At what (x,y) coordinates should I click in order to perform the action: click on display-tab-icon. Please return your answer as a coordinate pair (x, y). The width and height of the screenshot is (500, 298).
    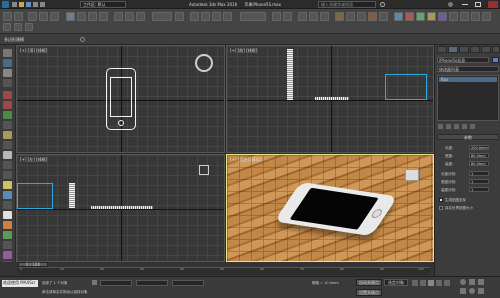
    Looking at the image, I should click on (486, 49).